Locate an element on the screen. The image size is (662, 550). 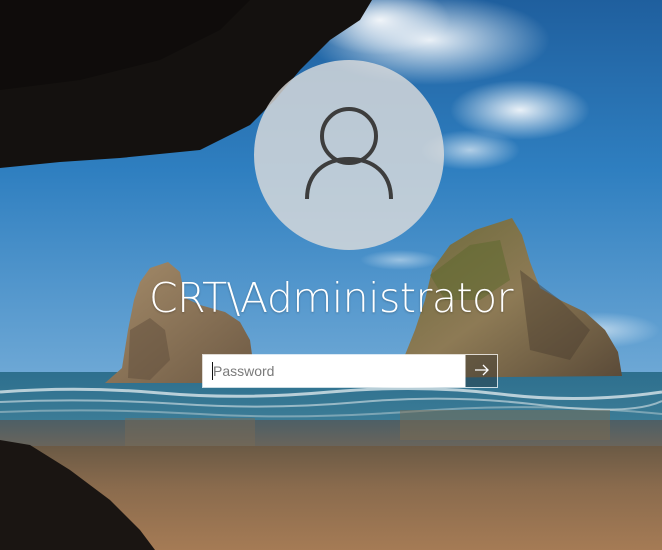
login-form is located at coordinates (350, 371).